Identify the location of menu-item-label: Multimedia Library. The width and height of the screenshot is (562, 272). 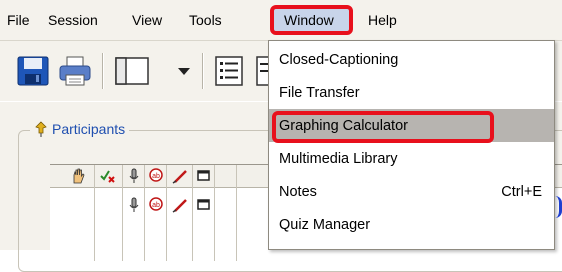
(338, 159).